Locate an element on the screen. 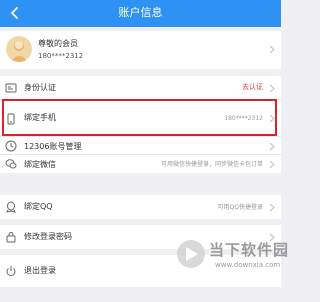 This screenshot has width=320, height=302. row-change-password-label: 修改登录密码 is located at coordinates (48, 236).